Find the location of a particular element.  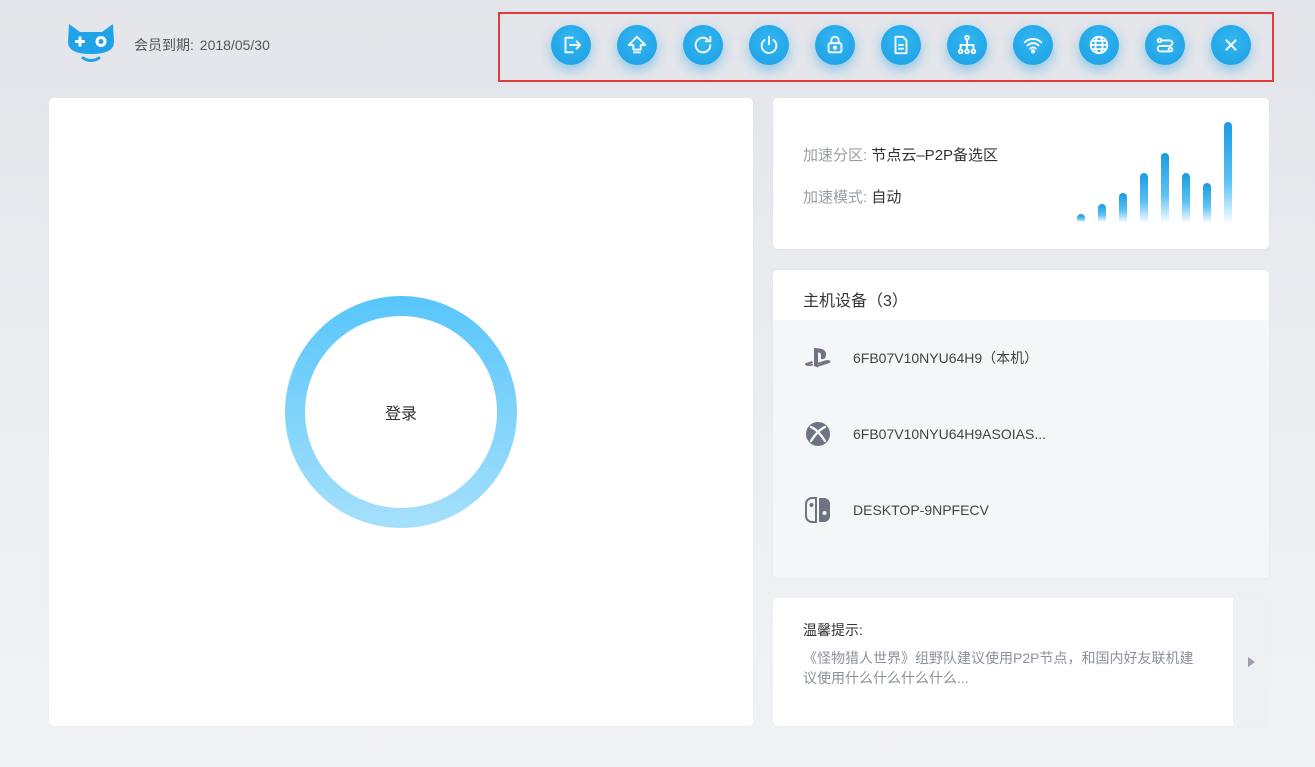

lock-icon is located at coordinates (835, 44).